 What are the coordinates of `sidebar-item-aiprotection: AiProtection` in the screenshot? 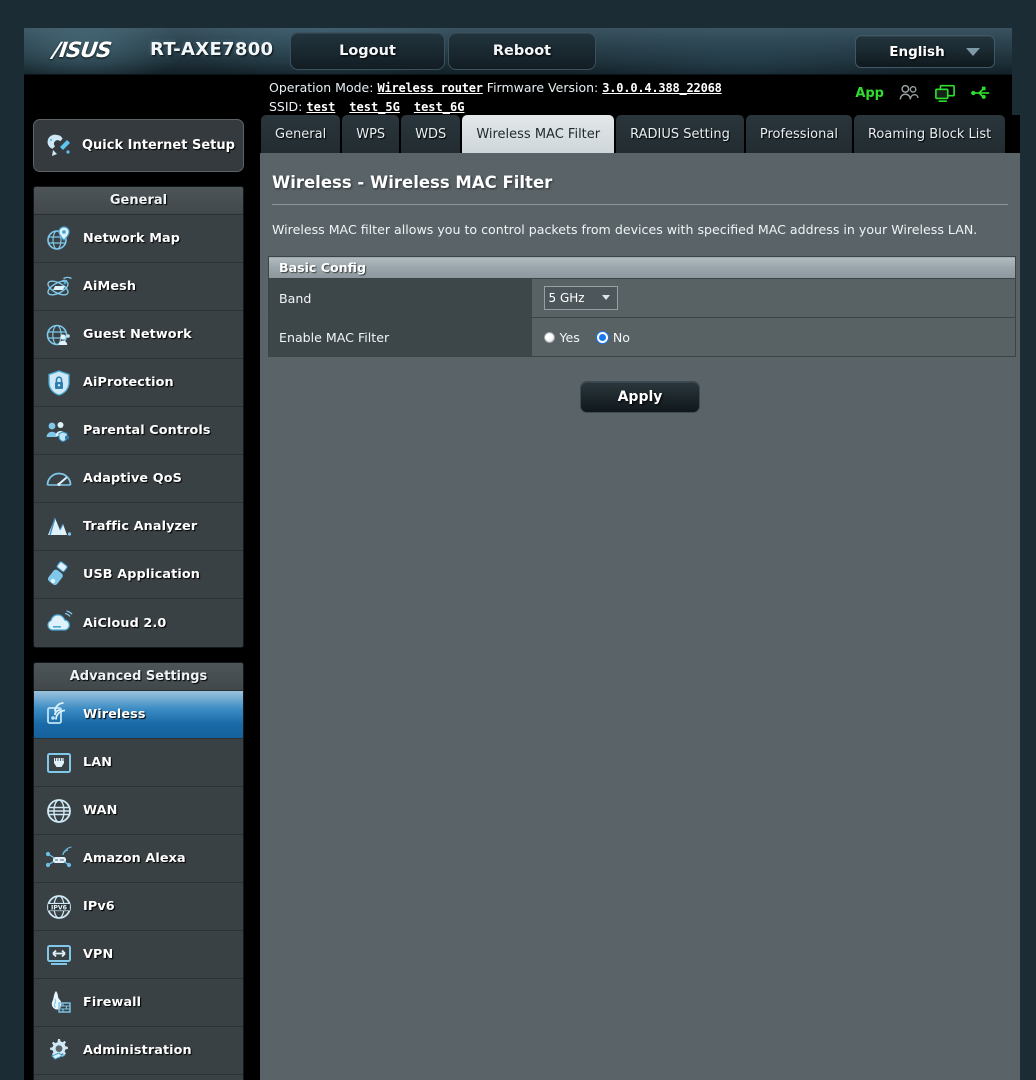 It's located at (138, 383).